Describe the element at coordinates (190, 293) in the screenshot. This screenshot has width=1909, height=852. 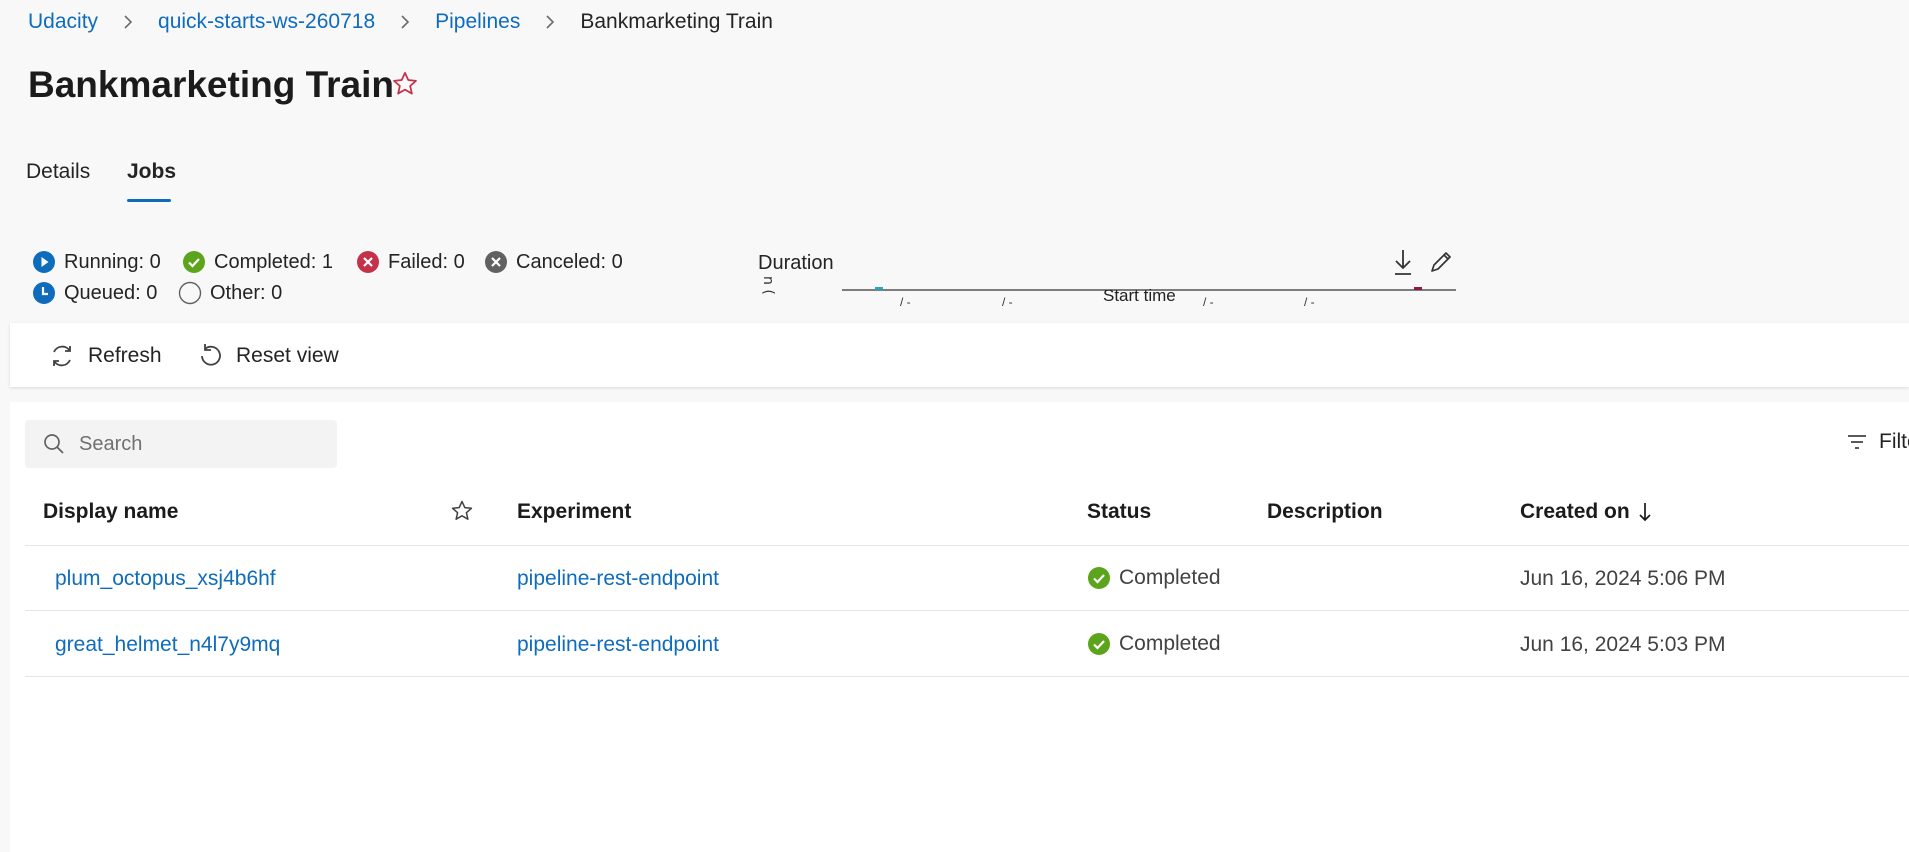
I see `other-icon` at that location.